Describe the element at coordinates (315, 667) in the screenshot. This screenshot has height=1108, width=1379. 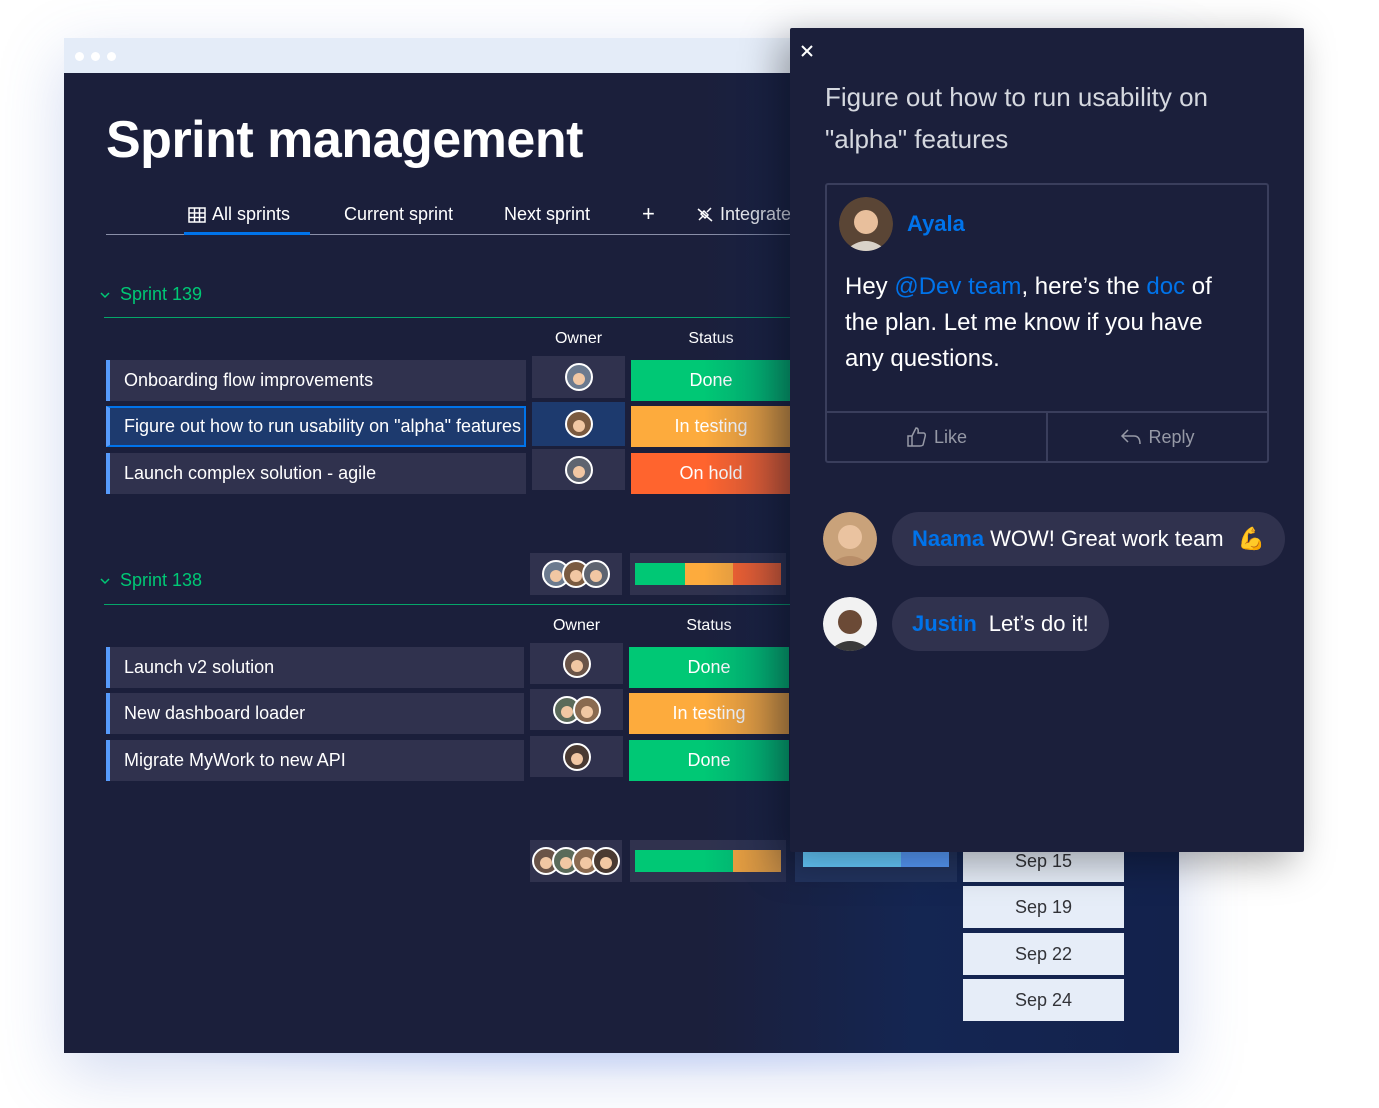
I see `task-row: Launch v2 solution` at that location.